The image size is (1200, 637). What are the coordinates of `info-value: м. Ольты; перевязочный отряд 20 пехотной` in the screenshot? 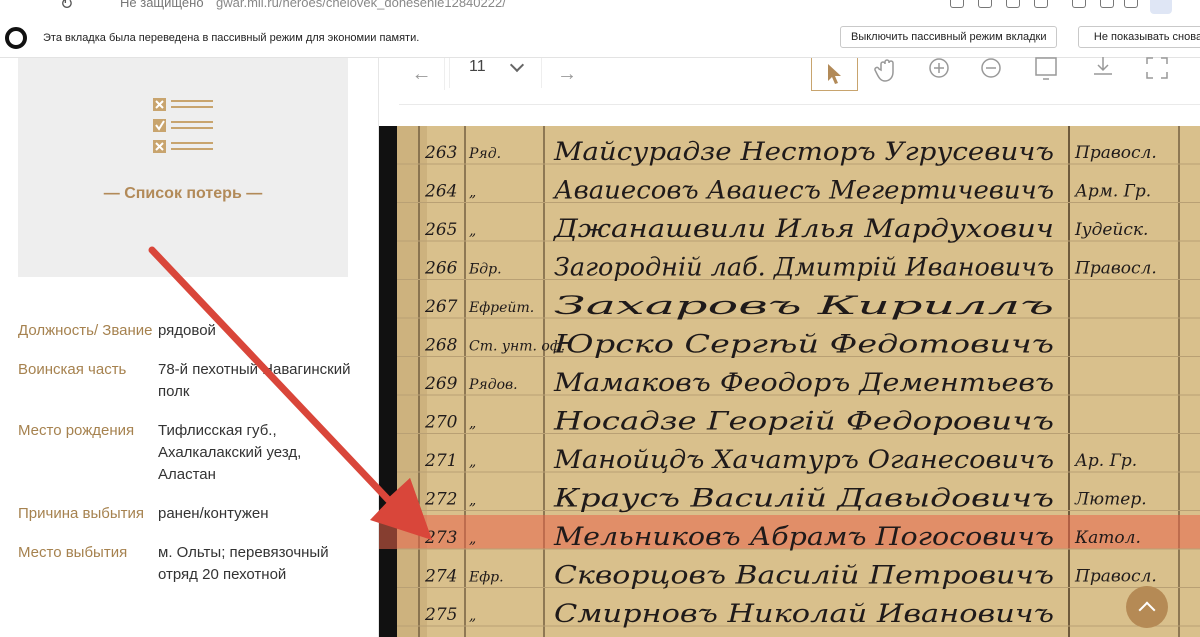 It's located at (243, 563).